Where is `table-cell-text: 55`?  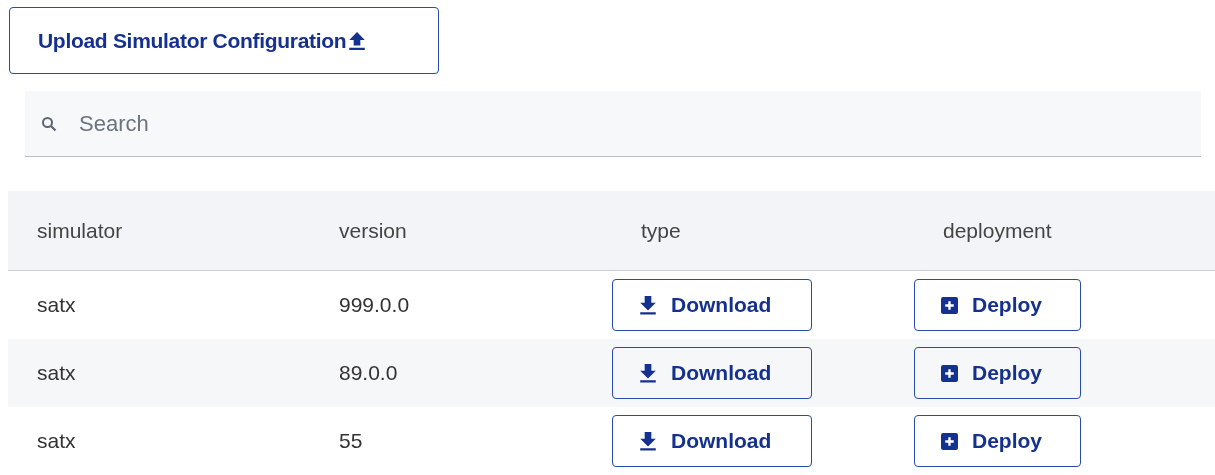 table-cell-text: 55 is located at coordinates (350, 441).